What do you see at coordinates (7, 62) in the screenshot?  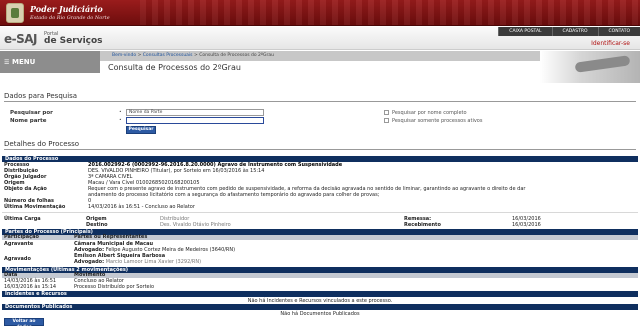 I see `hamburger-icon: ☰` at bounding box center [7, 62].